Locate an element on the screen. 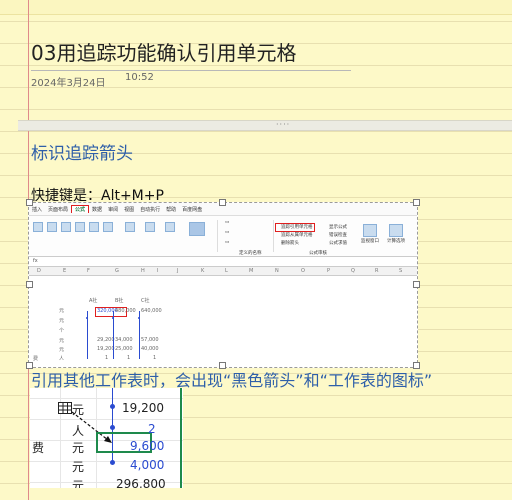  column-header: O is located at coordinates (303, 270).